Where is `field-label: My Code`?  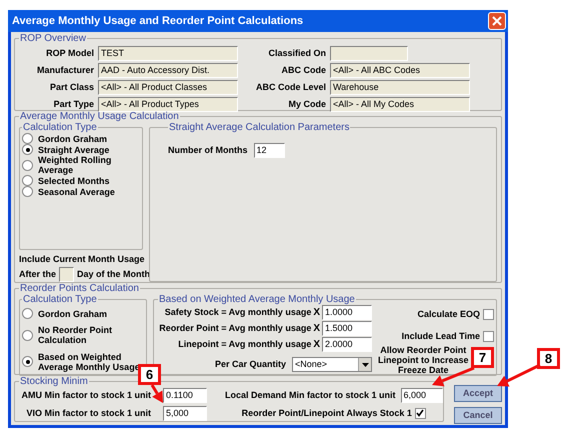 field-label: My Code is located at coordinates (306, 104).